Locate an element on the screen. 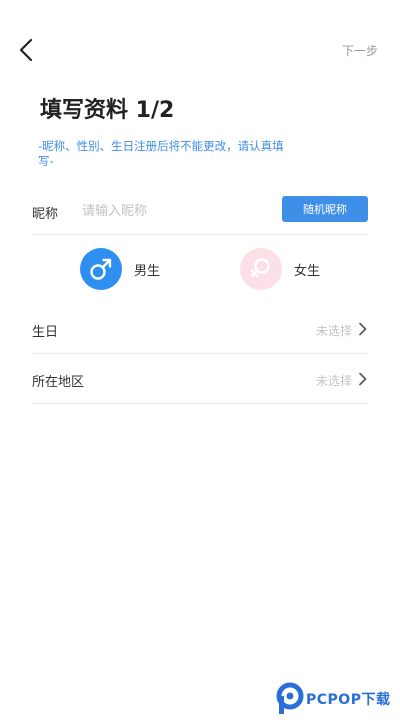 The width and height of the screenshot is (400, 720). birthday-label: 生日 is located at coordinates (45, 332).